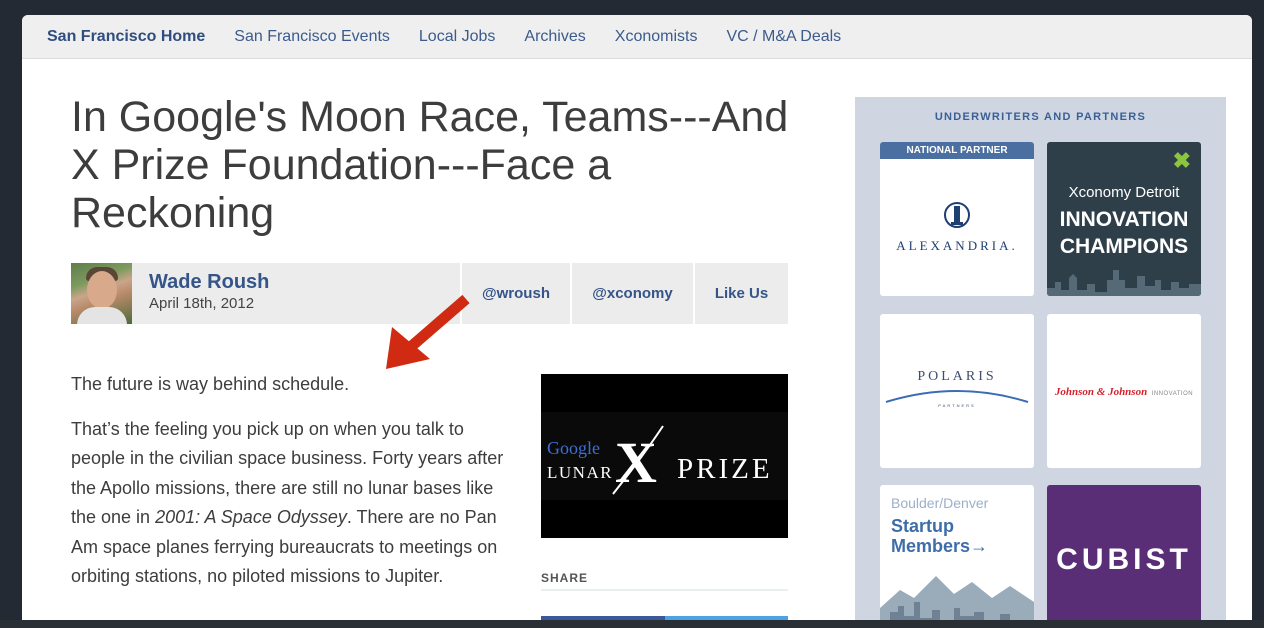 The height and width of the screenshot is (628, 1264). Describe the element at coordinates (957, 215) in the screenshot. I see `alexandria-lighthouse-icon` at that location.